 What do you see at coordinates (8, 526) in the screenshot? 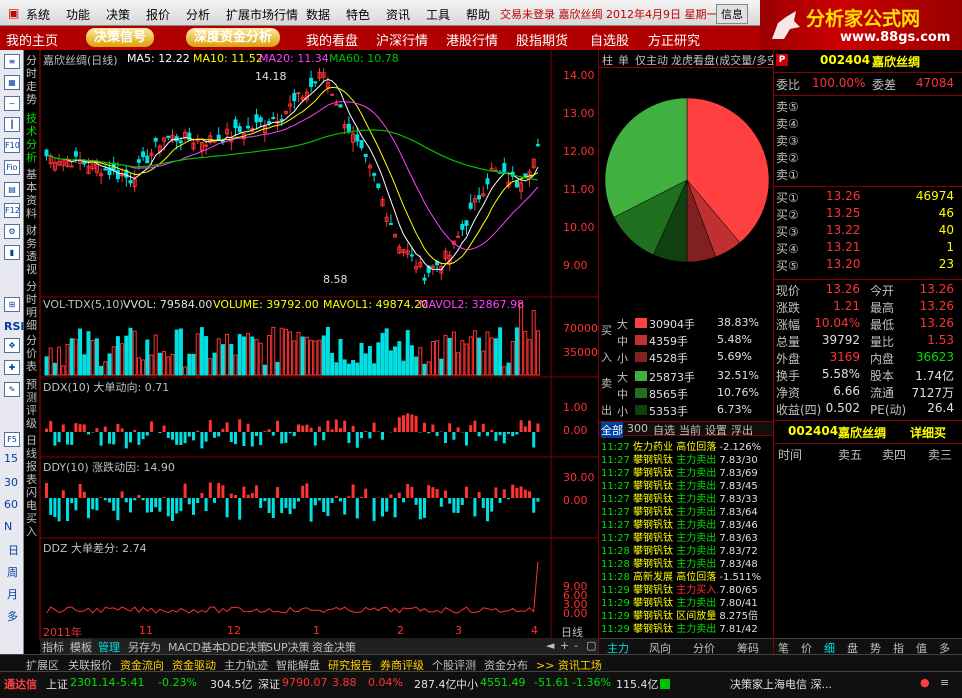
I see `period-60-label: N` at bounding box center [8, 526].